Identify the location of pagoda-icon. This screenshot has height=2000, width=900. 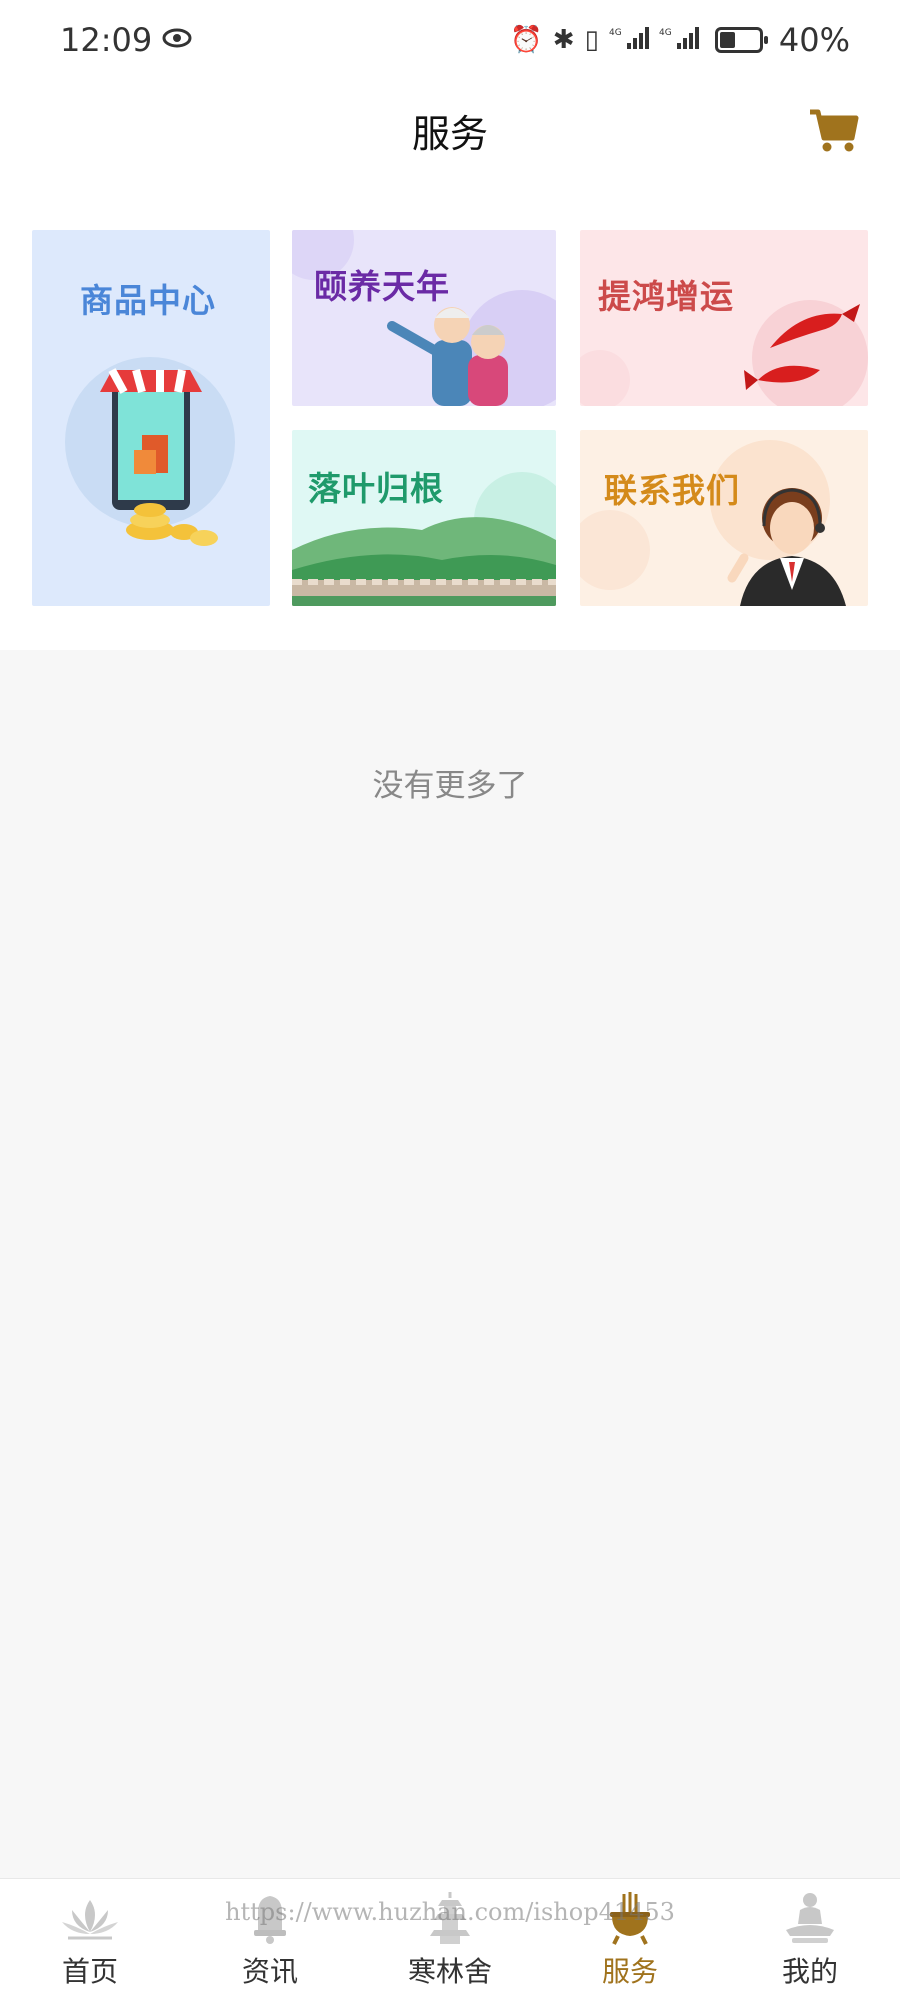
(450, 1918).